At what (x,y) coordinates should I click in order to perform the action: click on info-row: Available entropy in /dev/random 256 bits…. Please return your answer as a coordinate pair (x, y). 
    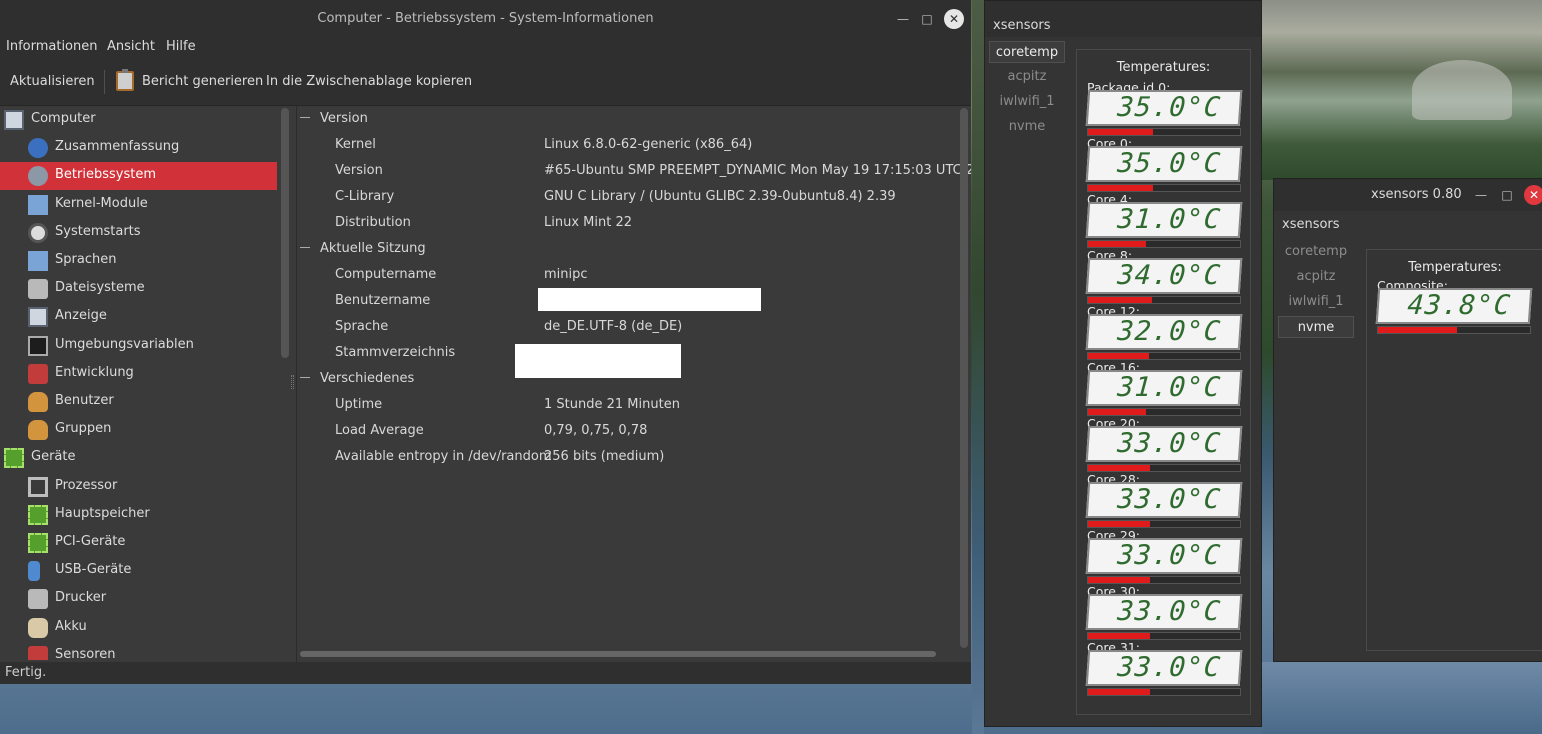
    Looking at the image, I should click on (634, 457).